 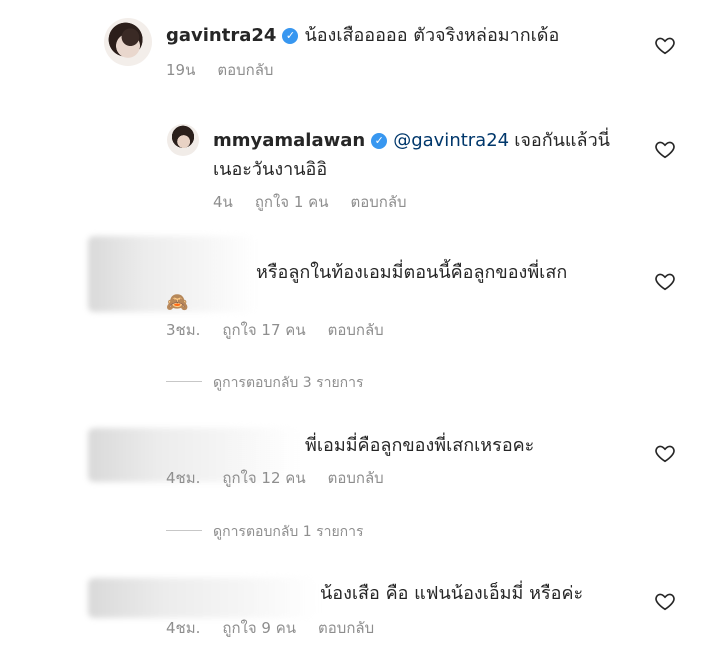 What do you see at coordinates (452, 593) in the screenshot?
I see `comment-text: น้องเสือ คือ แฟนน้องเอ็มมี่ หรือค่ะ` at bounding box center [452, 593].